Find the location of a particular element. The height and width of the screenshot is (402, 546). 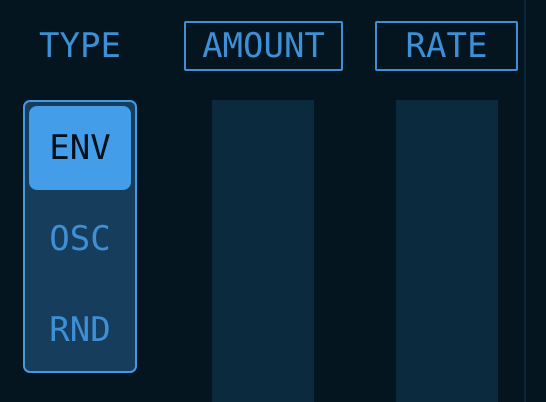

type-label: TYPE is located at coordinates (80, 46).